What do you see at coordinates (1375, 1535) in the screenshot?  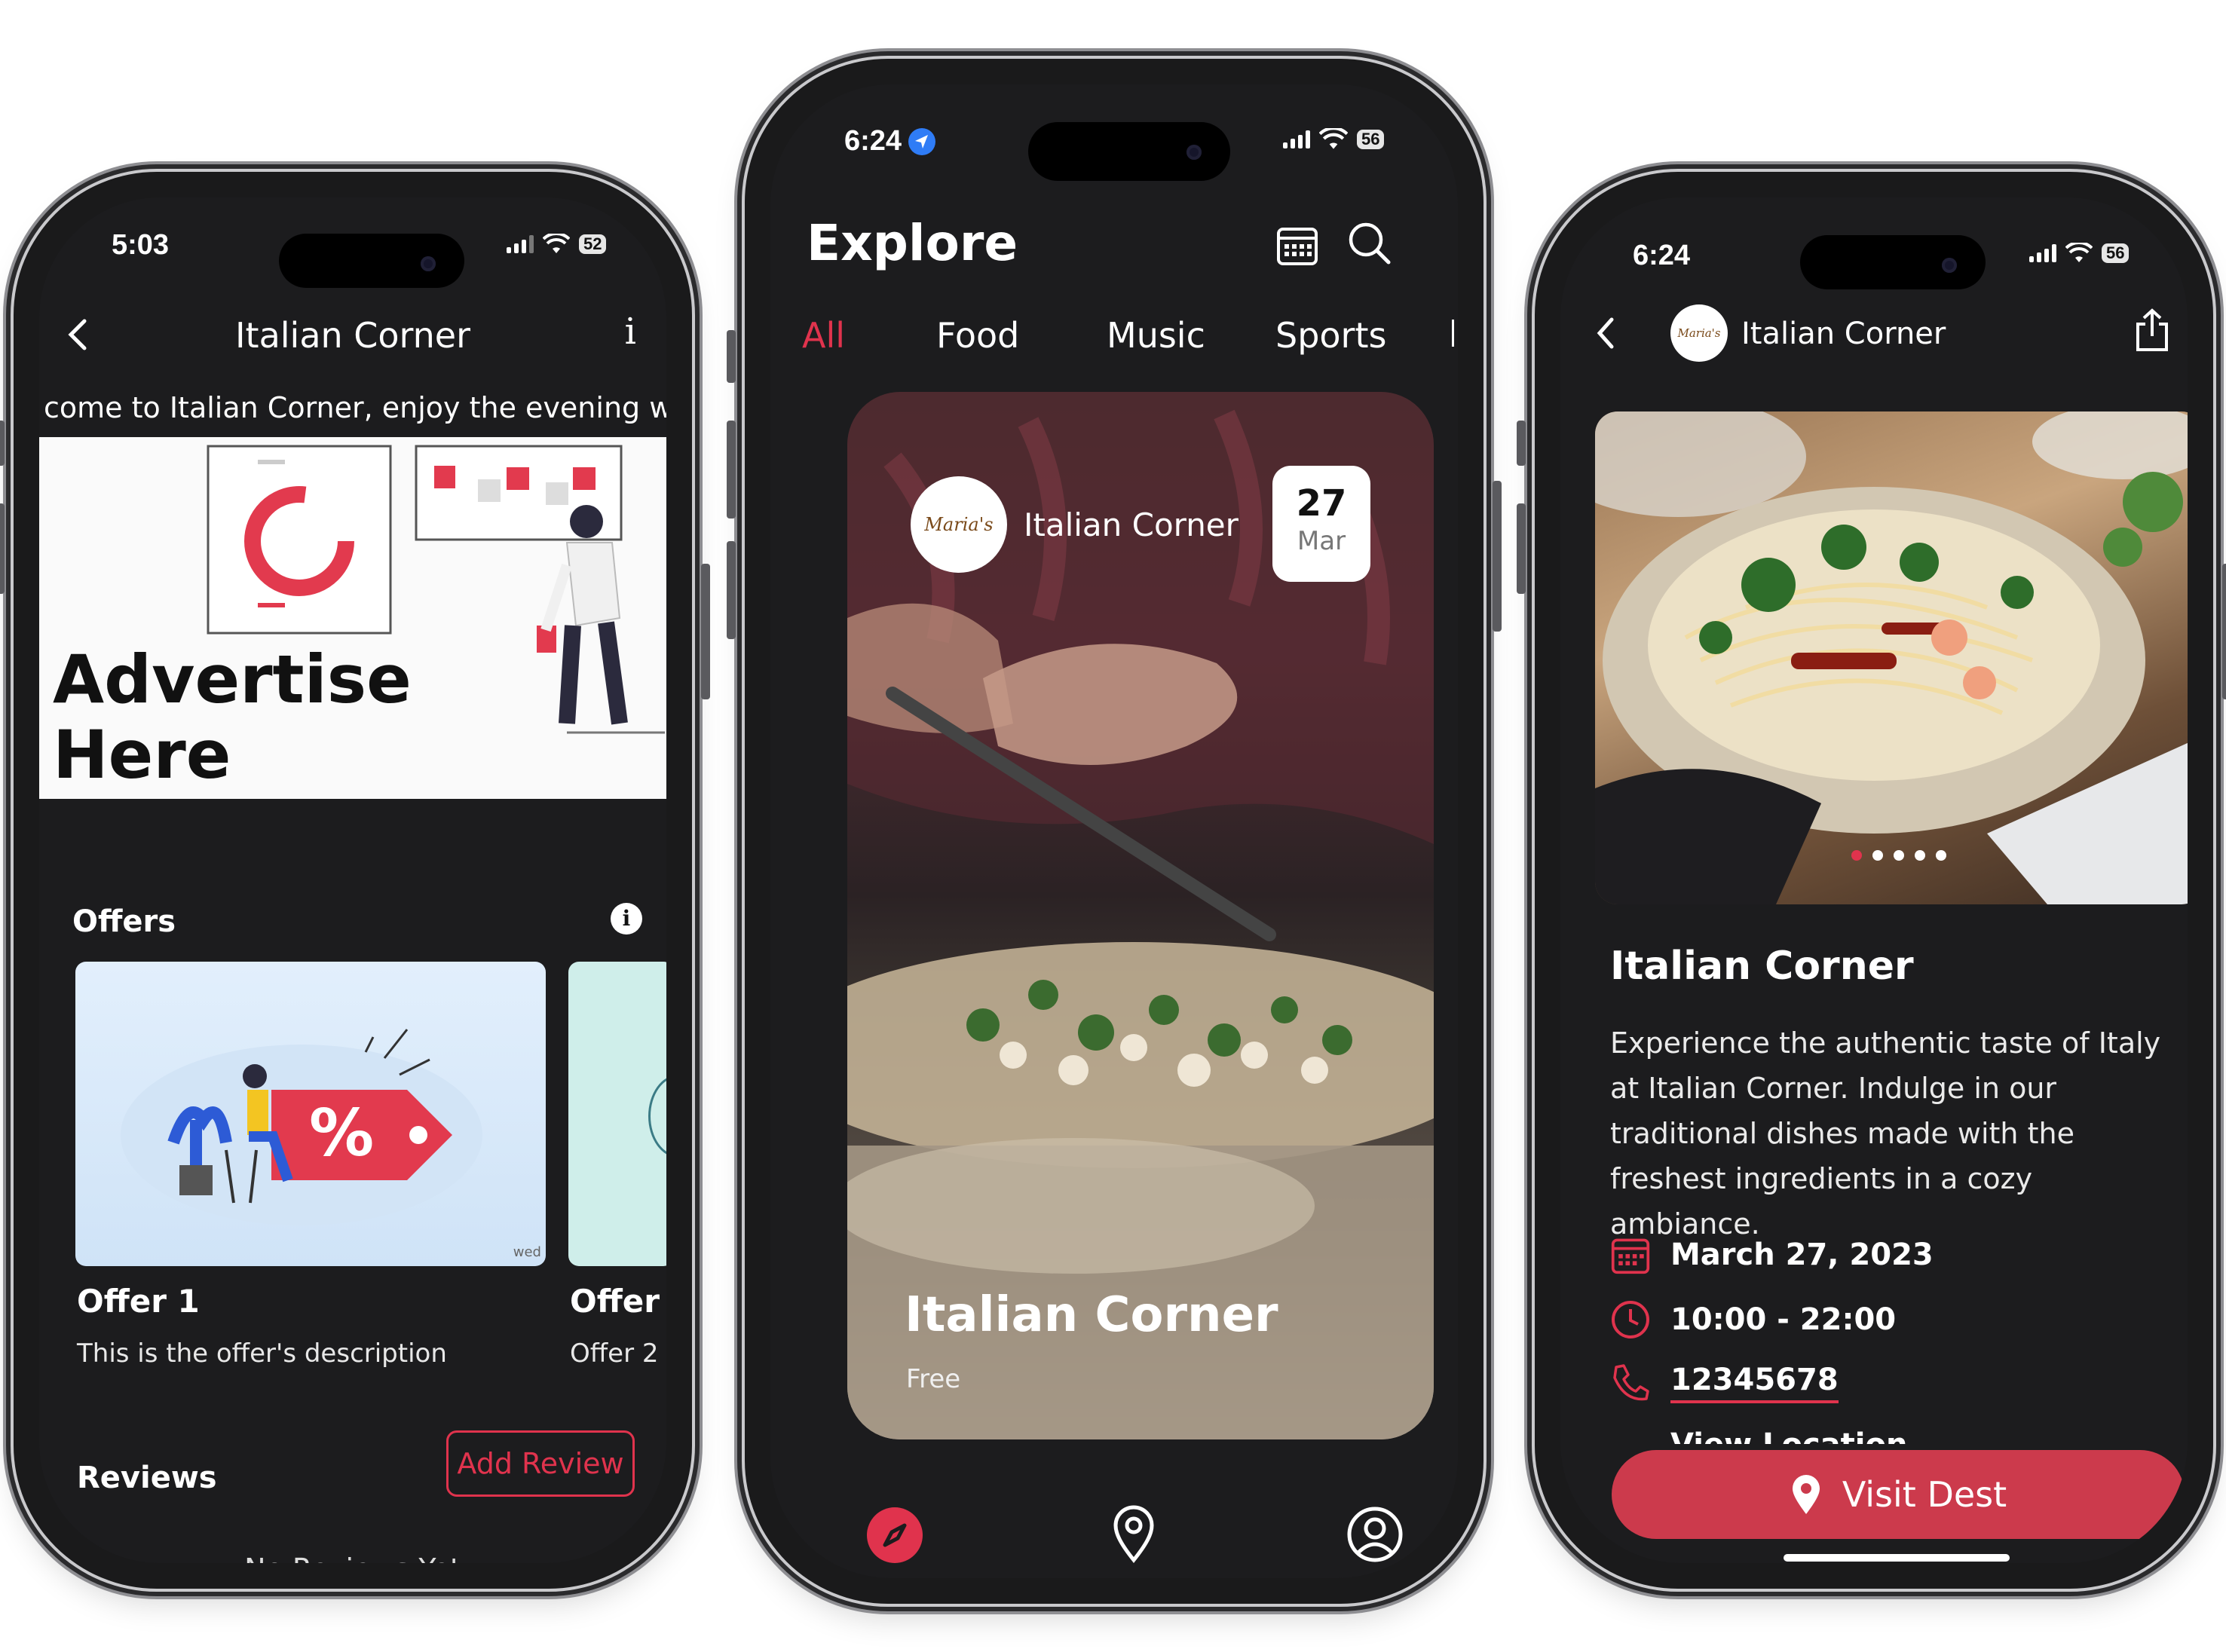 I see `profile-icon` at bounding box center [1375, 1535].